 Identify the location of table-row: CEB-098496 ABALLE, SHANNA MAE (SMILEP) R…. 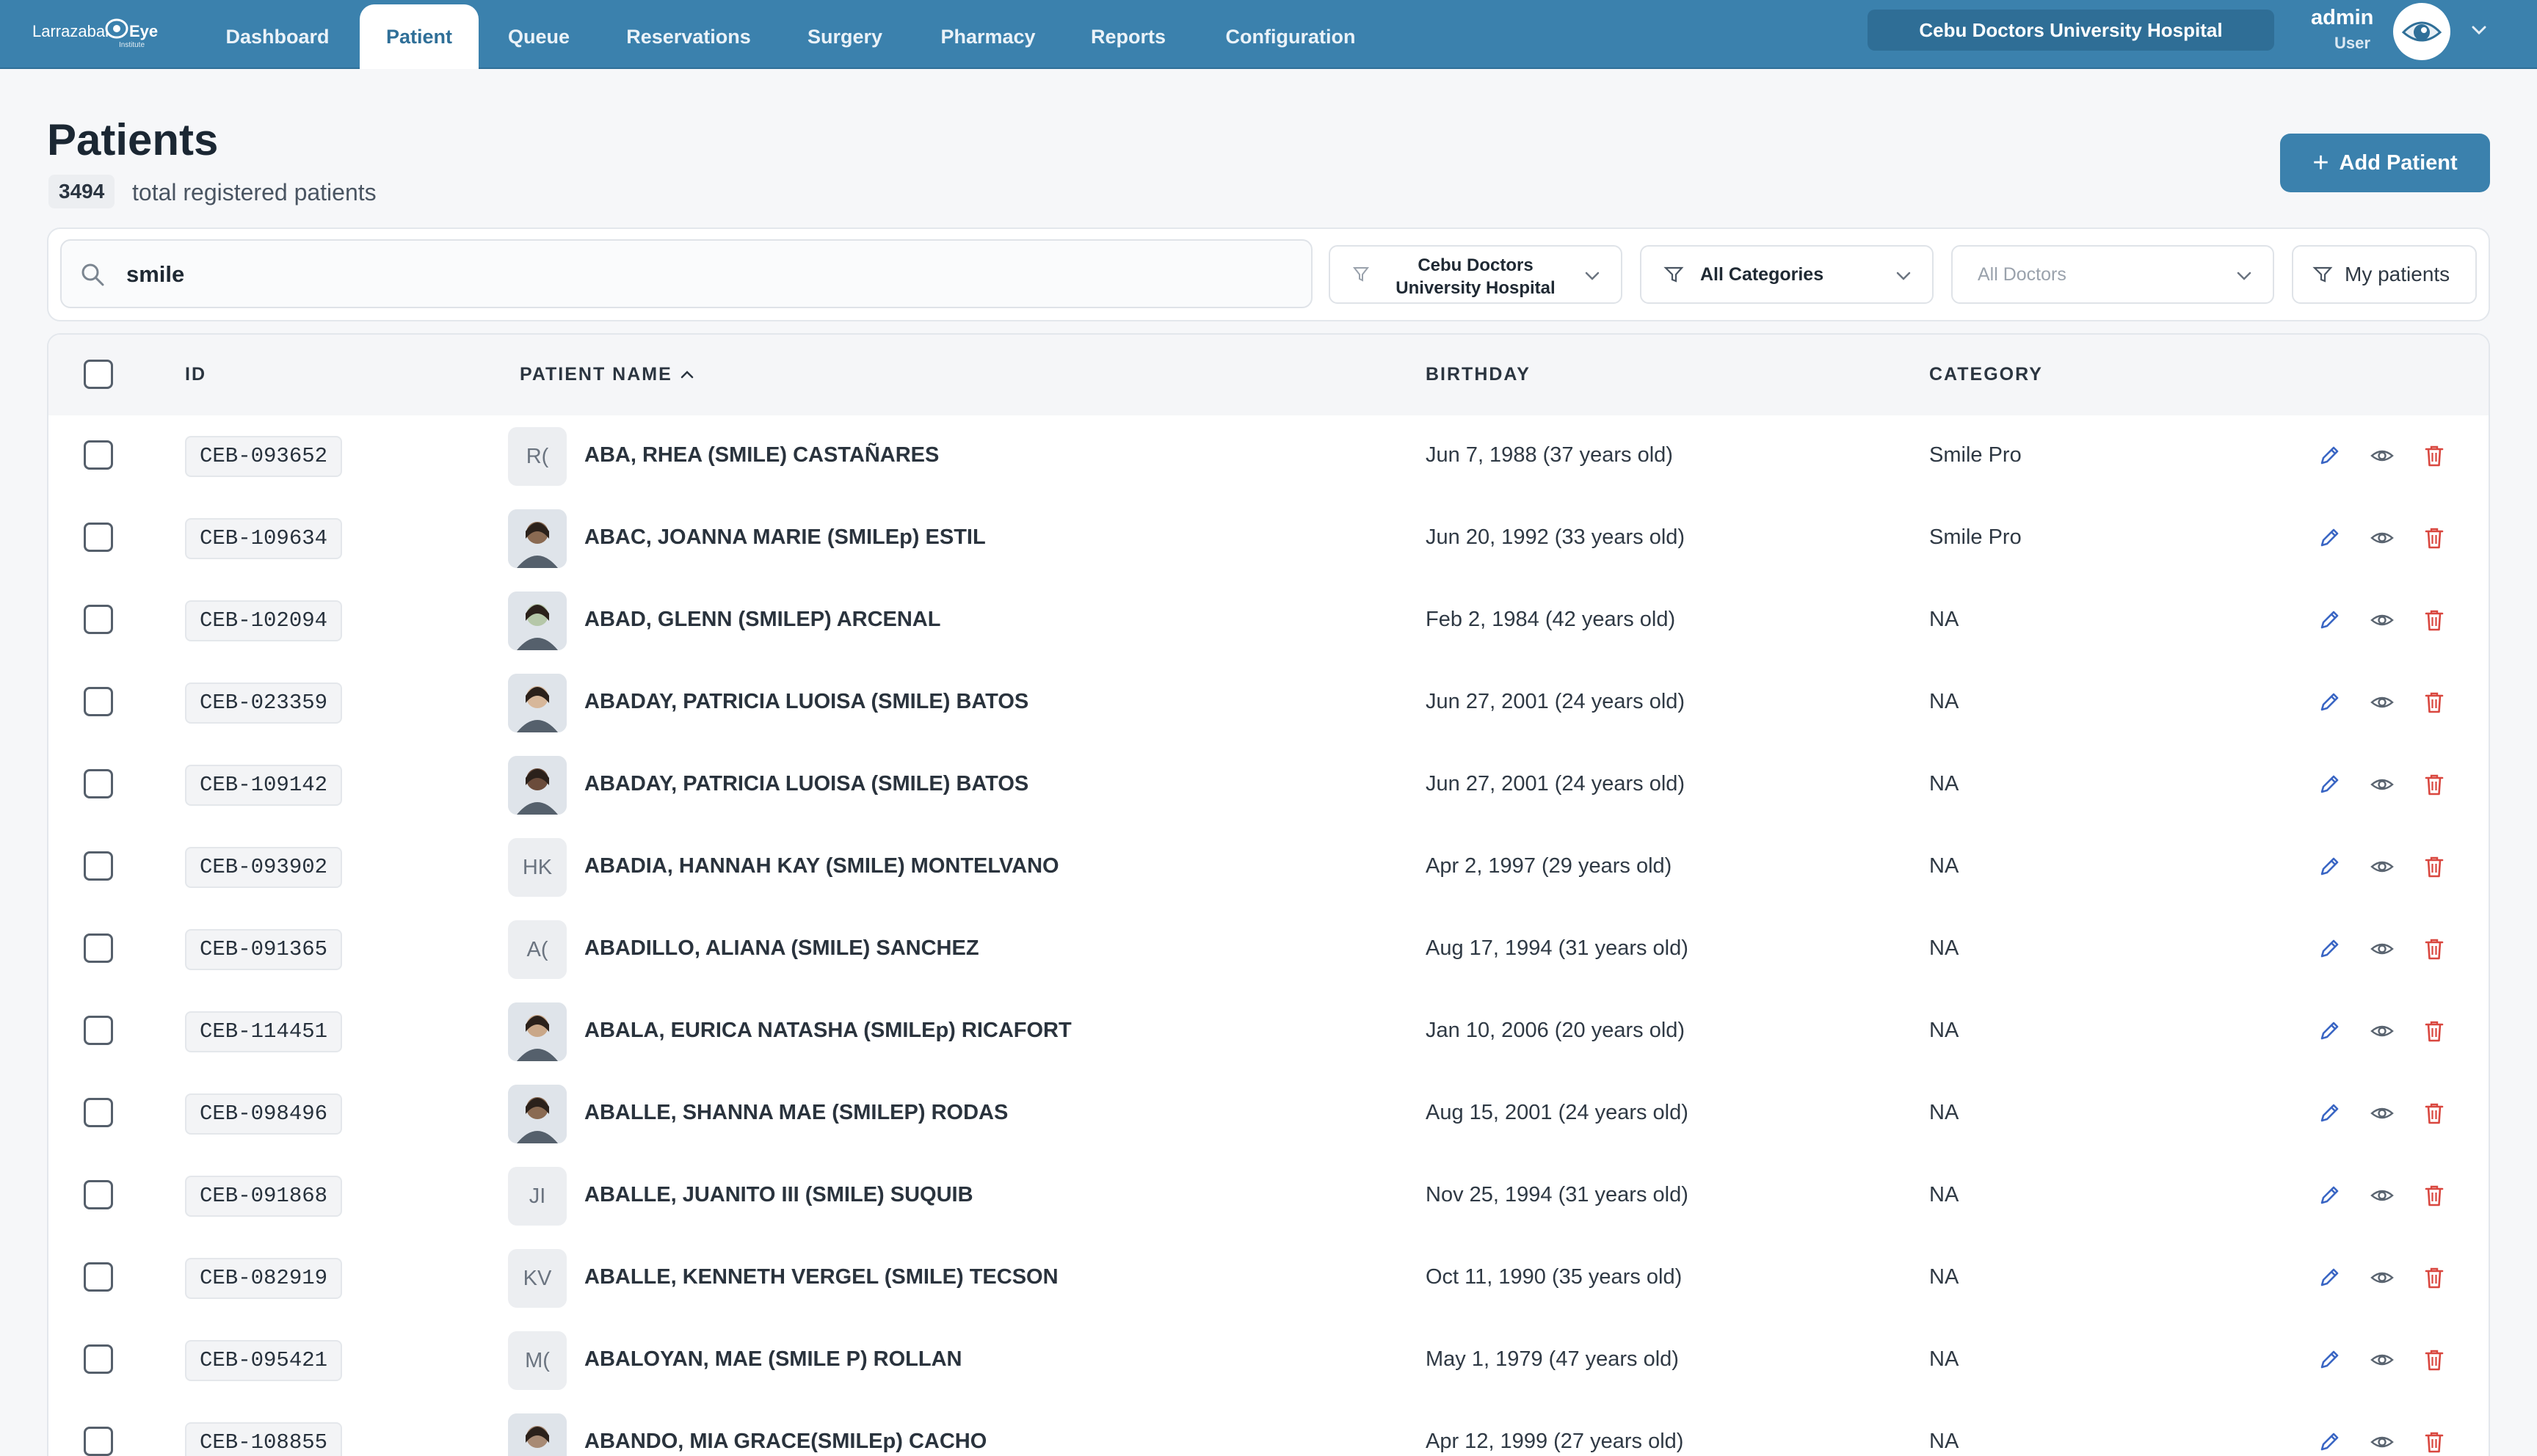
(1268, 1114).